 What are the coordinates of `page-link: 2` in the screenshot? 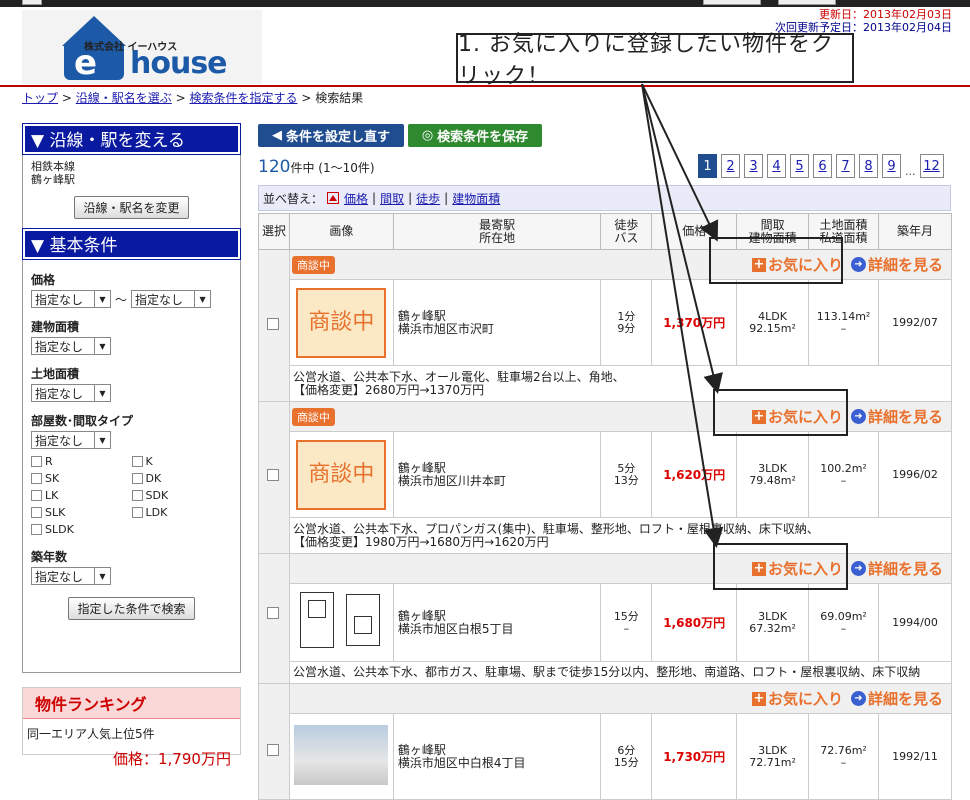 It's located at (730, 166).